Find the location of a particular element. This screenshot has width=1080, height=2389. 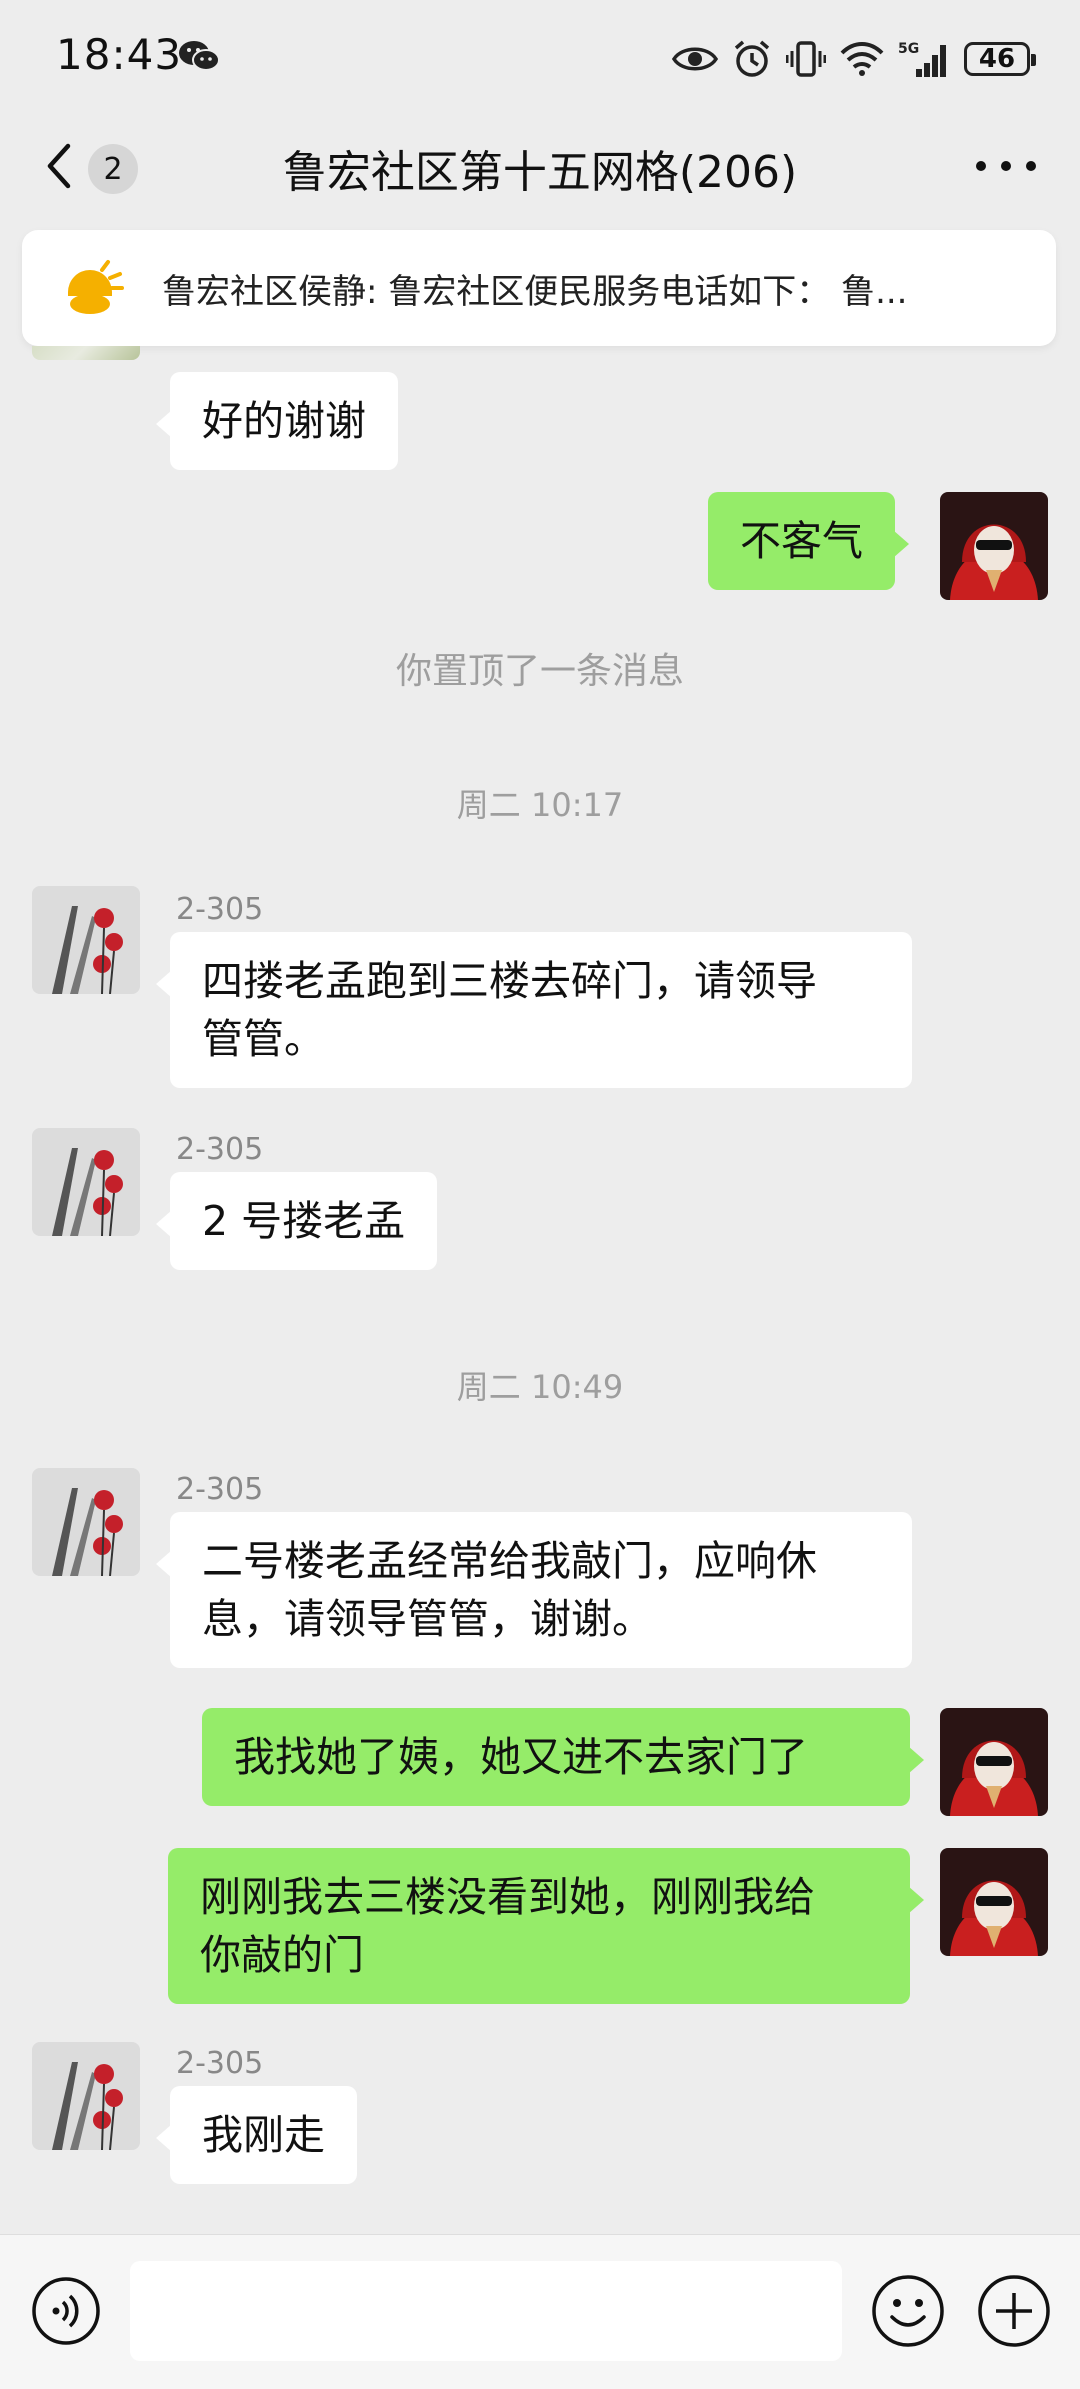

status-icons: 5G 46 is located at coordinates (854, 59).